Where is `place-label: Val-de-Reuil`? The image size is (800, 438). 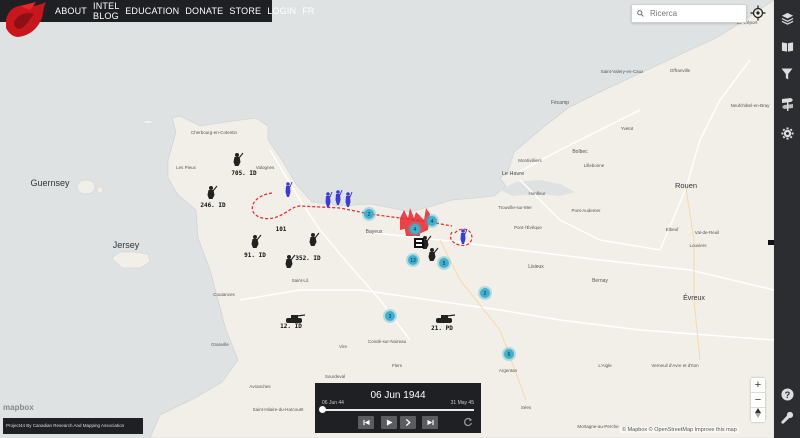 place-label: Val-de-Reuil is located at coordinates (707, 232).